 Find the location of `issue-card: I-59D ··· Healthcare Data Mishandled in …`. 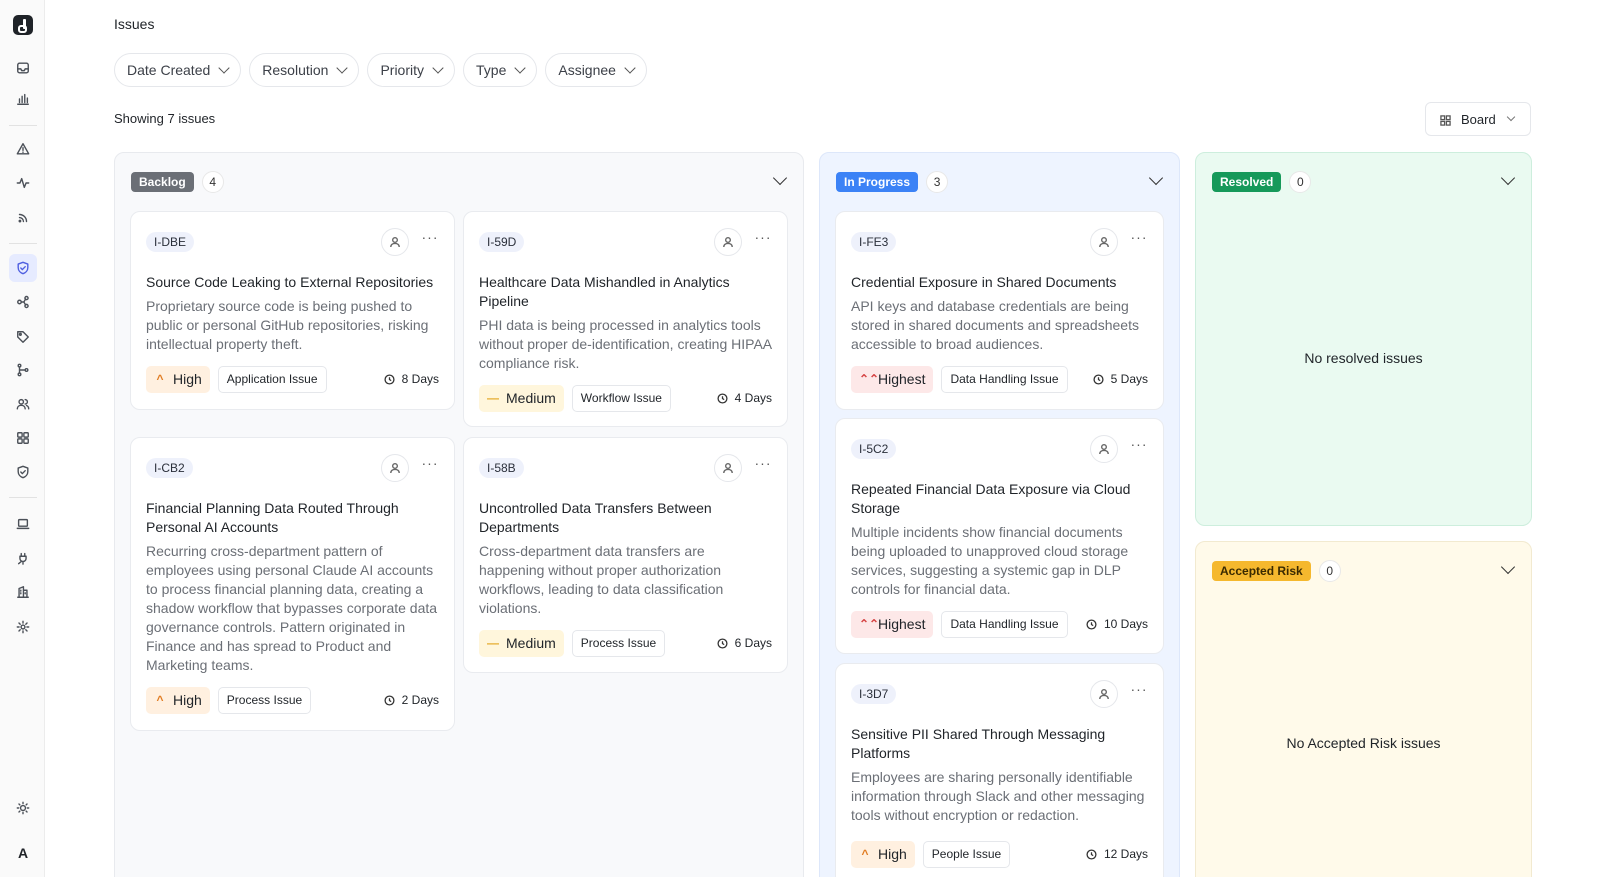

issue-card: I-59D ··· Healthcare Data Mishandled in … is located at coordinates (625, 319).